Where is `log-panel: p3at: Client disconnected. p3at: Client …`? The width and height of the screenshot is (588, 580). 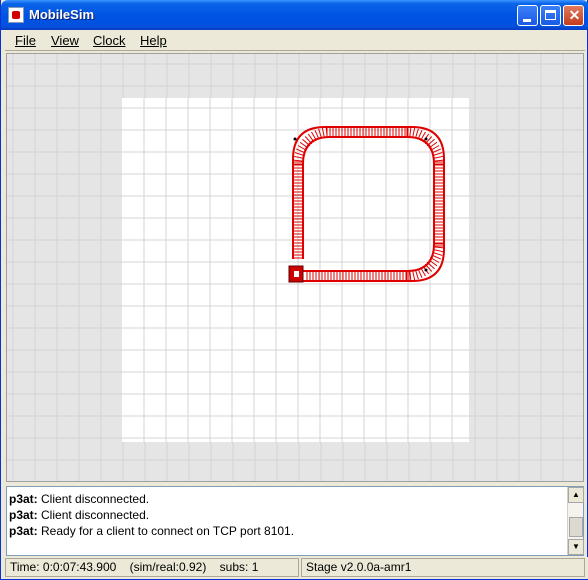 log-panel: p3at: Client disconnected. p3at: Client … is located at coordinates (295, 521).